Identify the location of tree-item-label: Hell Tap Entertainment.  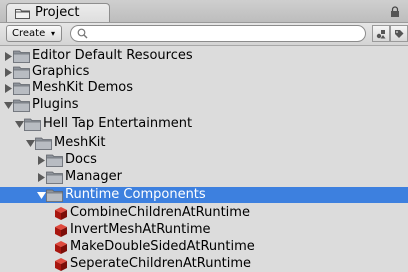
(118, 123).